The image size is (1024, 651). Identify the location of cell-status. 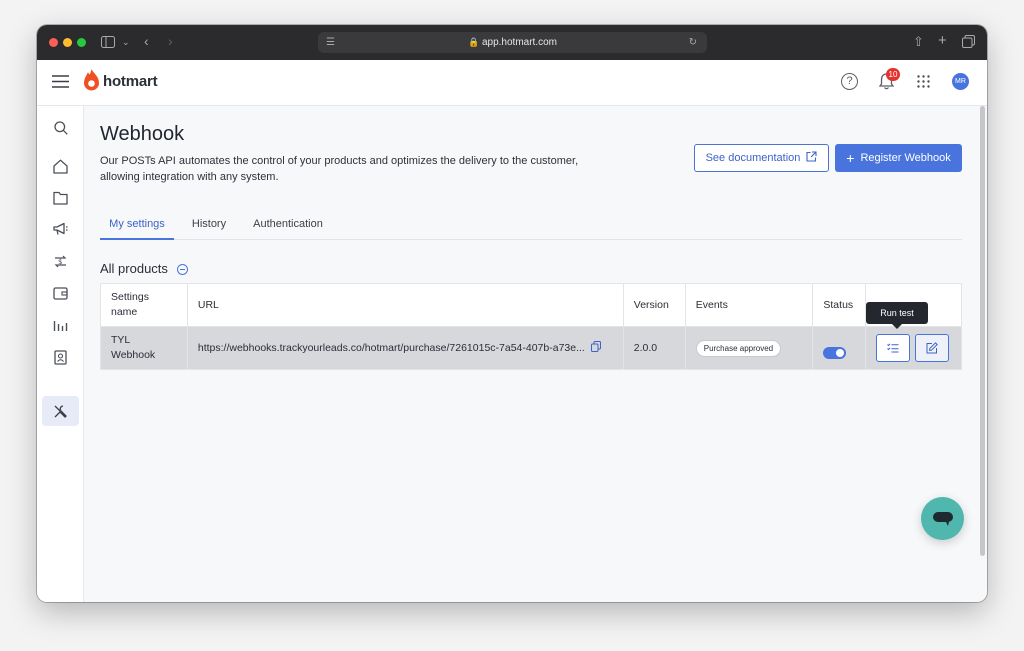
(839, 348).